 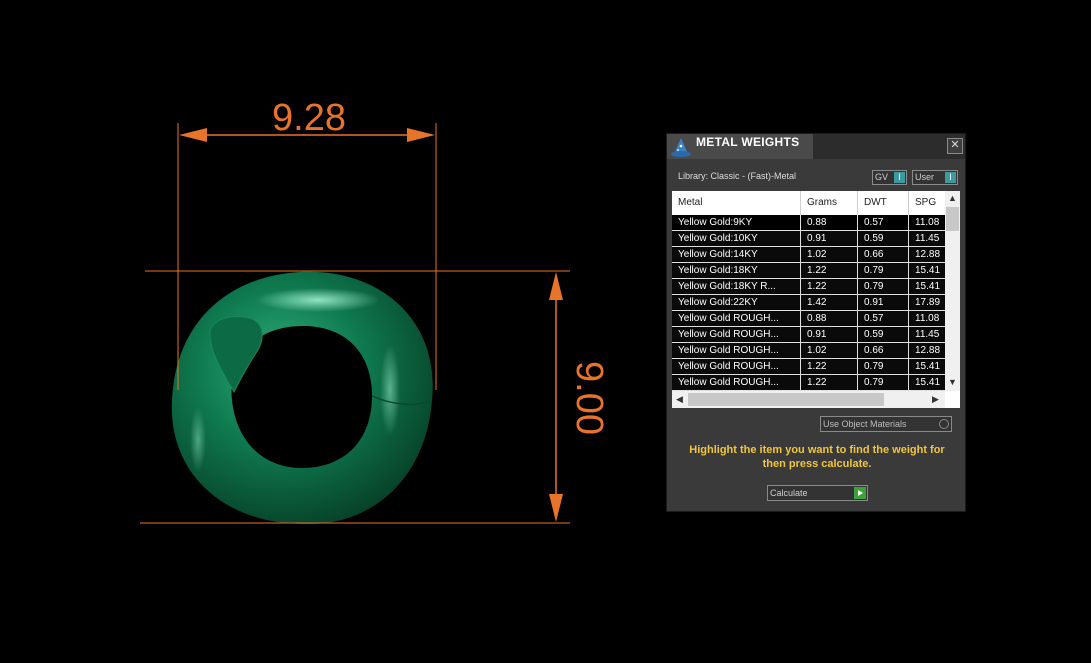 What do you see at coordinates (748, 142) in the screenshot?
I see `panel-title: METAL WEIGHTS` at bounding box center [748, 142].